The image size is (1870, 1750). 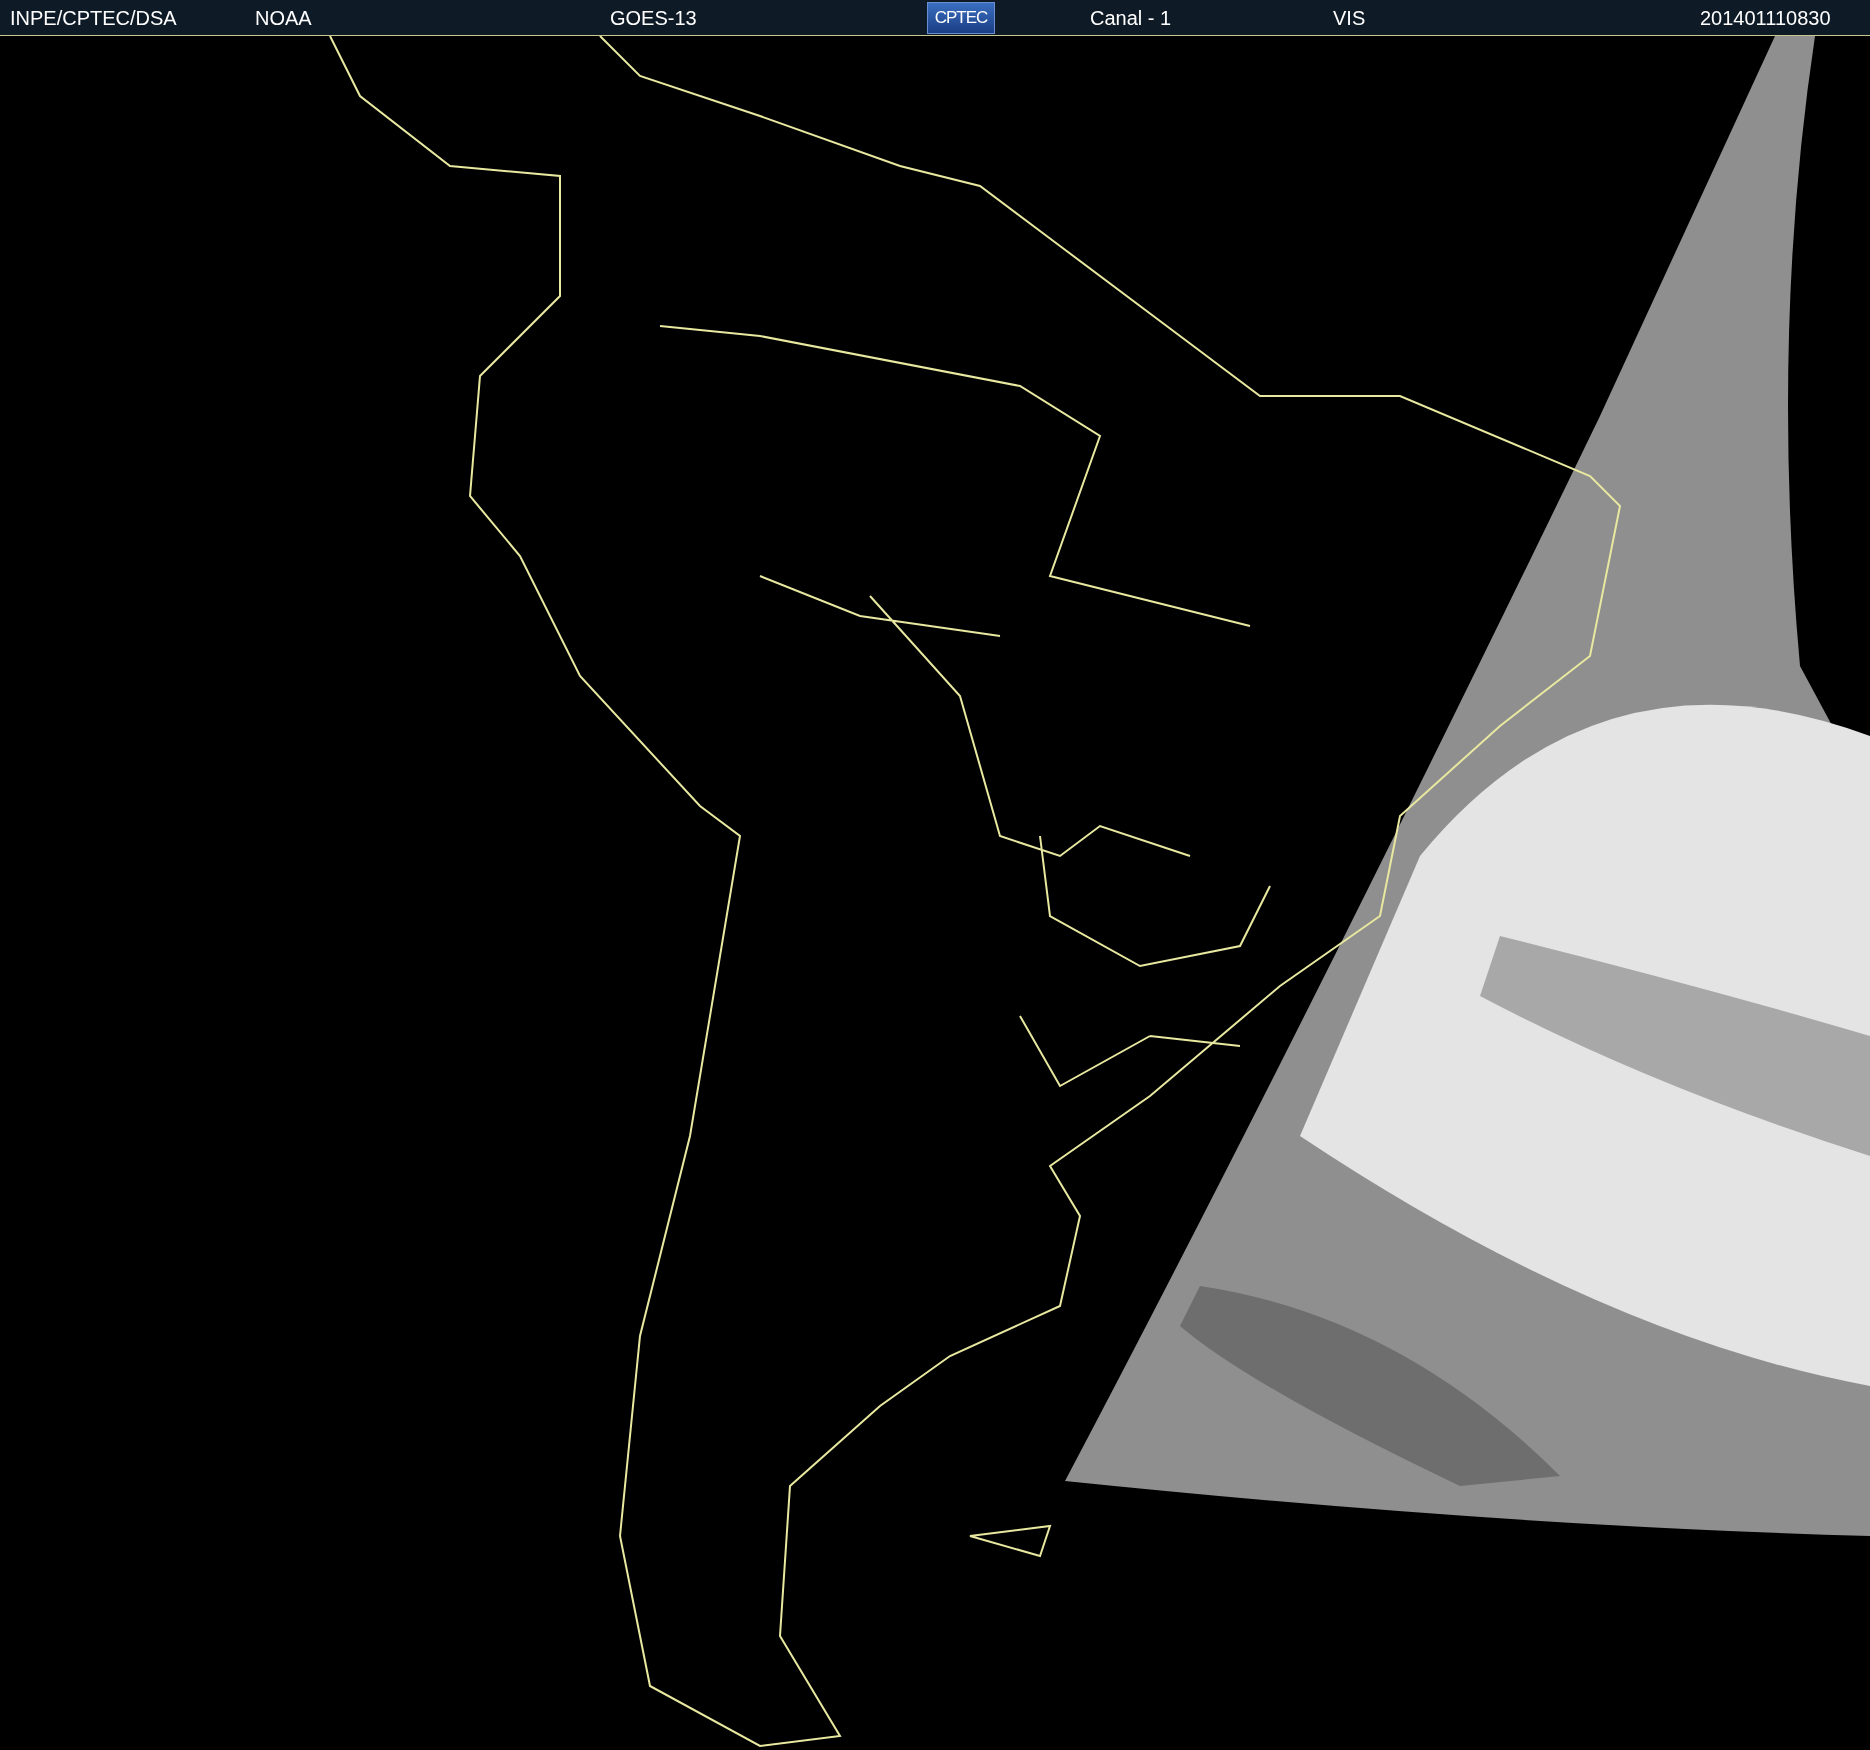 What do you see at coordinates (1349, 17) in the screenshot?
I see `band-label: VIS` at bounding box center [1349, 17].